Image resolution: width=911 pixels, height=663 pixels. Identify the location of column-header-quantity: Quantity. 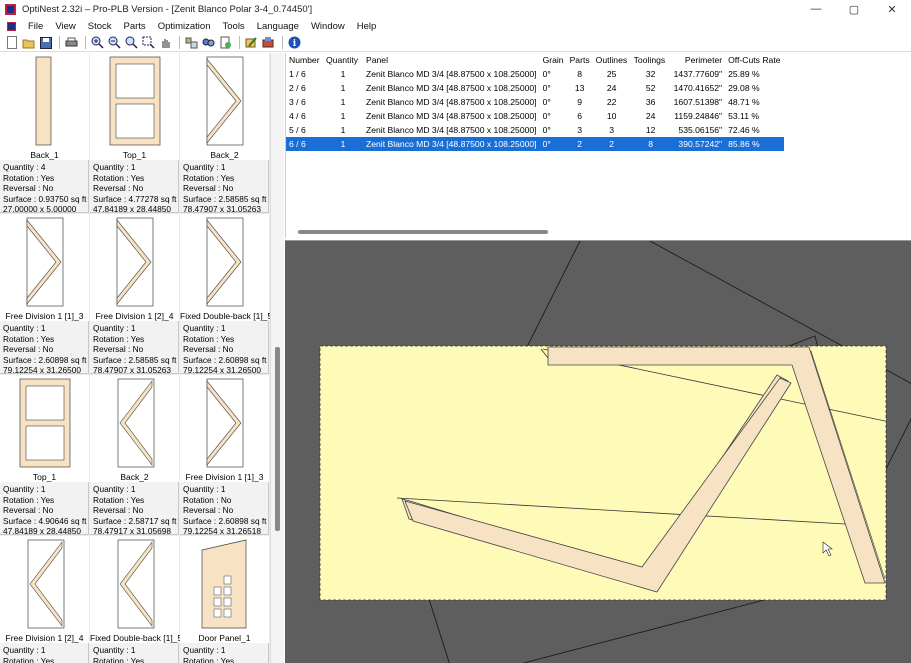
(343, 60).